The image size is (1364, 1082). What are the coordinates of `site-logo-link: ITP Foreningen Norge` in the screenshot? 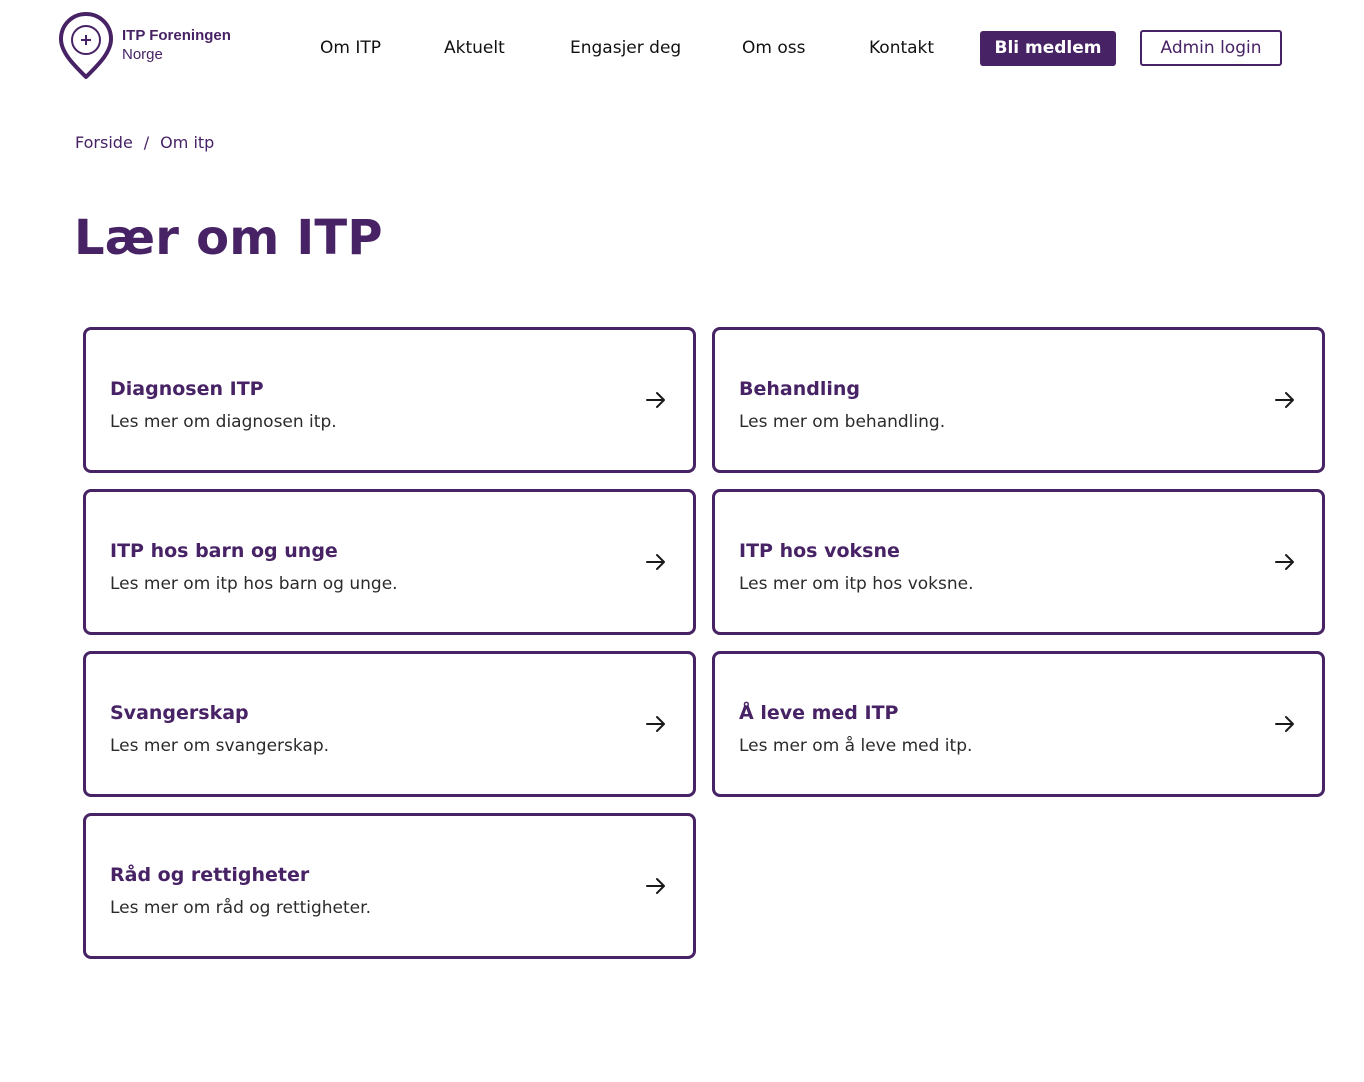 It's located at (144, 45).